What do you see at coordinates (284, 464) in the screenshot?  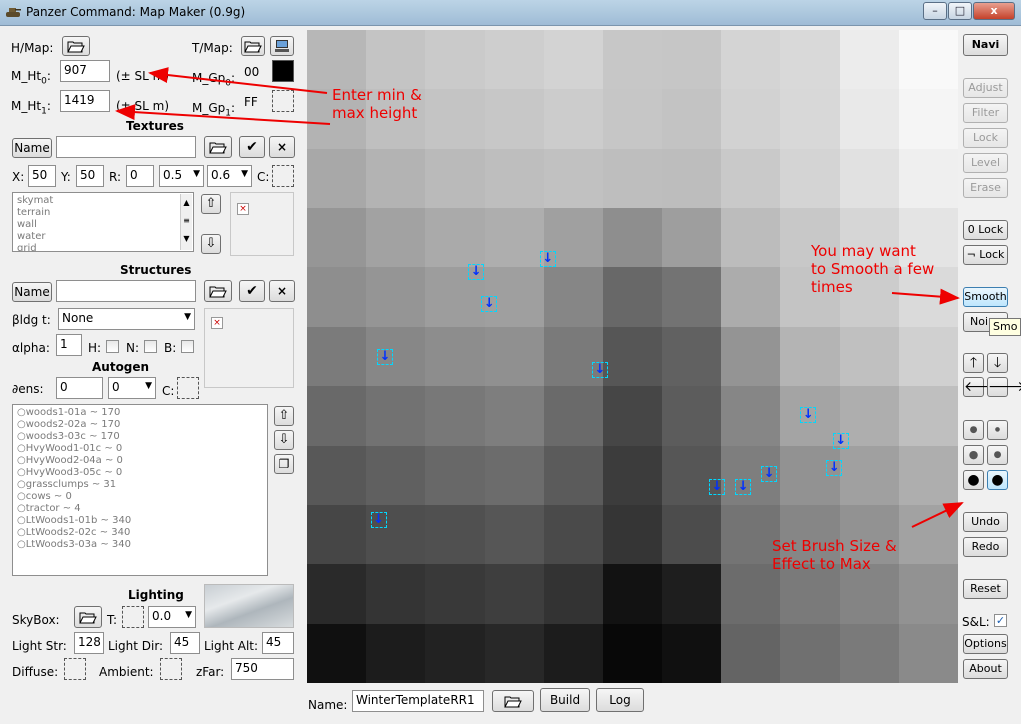 I see `autogen-copy-button: ❐` at bounding box center [284, 464].